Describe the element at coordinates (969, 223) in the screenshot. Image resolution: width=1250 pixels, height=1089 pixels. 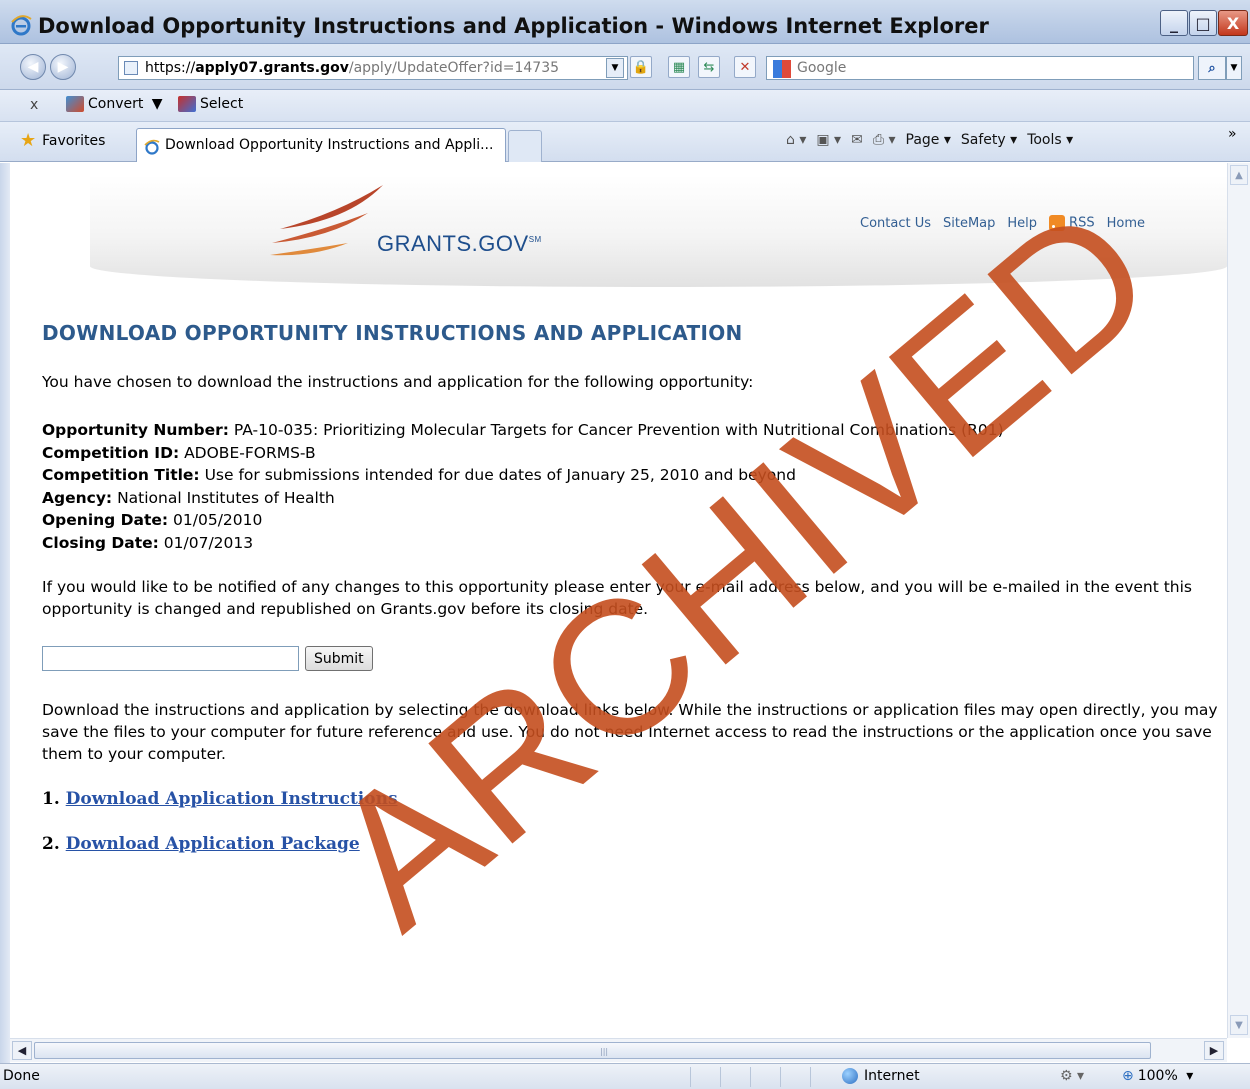
I see `sitemap-link: SiteMap` at that location.